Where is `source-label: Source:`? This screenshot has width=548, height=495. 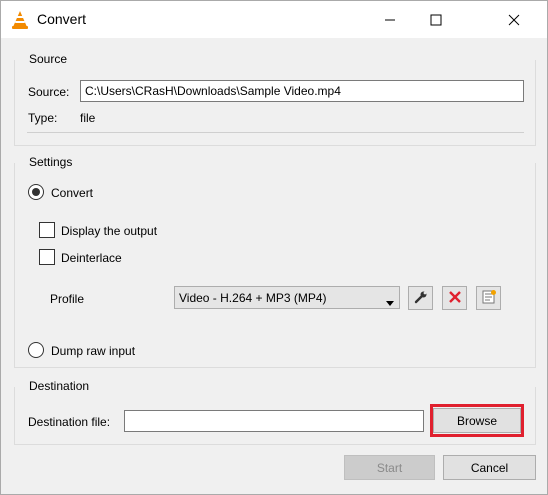
source-label: Source: is located at coordinates (49, 92).